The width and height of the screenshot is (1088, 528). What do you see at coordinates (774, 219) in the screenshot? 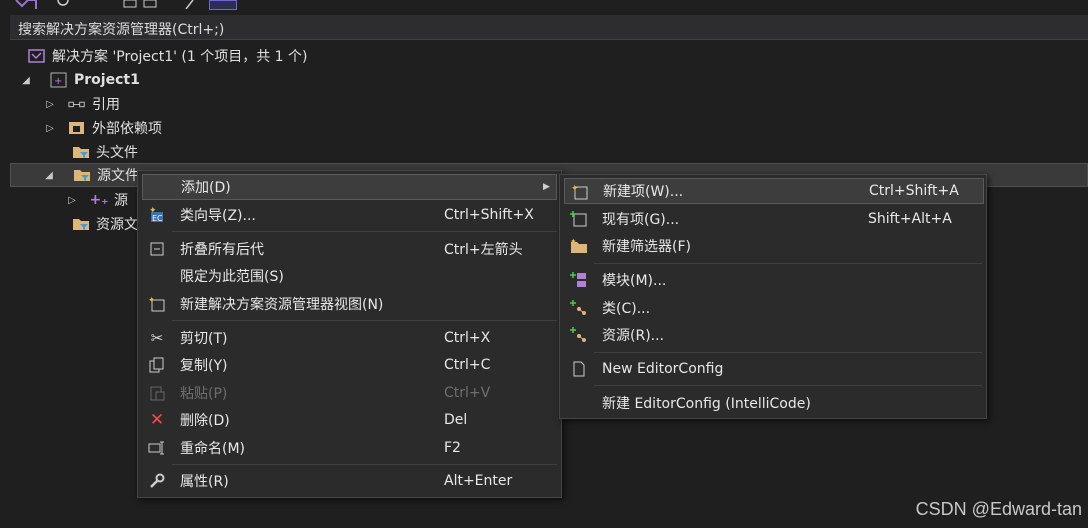
I see `submenu-item-existing-item: 现有项(G)... Shift+Alt+A` at bounding box center [774, 219].